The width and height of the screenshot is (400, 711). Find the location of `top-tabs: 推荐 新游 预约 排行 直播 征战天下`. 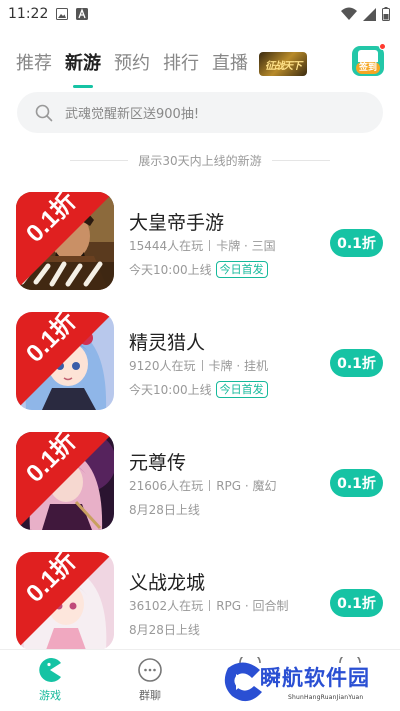

top-tabs: 推荐 新游 预约 排行 直播 征战天下 is located at coordinates (200, 64).